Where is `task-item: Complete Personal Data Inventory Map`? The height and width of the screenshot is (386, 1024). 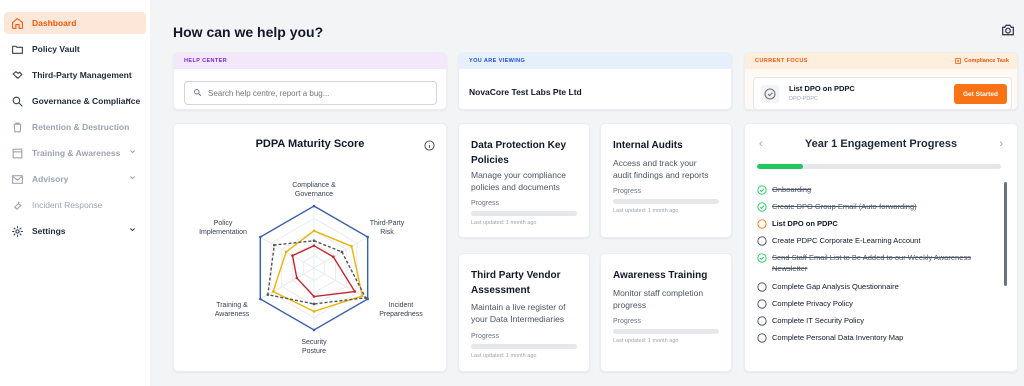
task-item: Complete Personal Data Inventory Map is located at coordinates (877, 337).